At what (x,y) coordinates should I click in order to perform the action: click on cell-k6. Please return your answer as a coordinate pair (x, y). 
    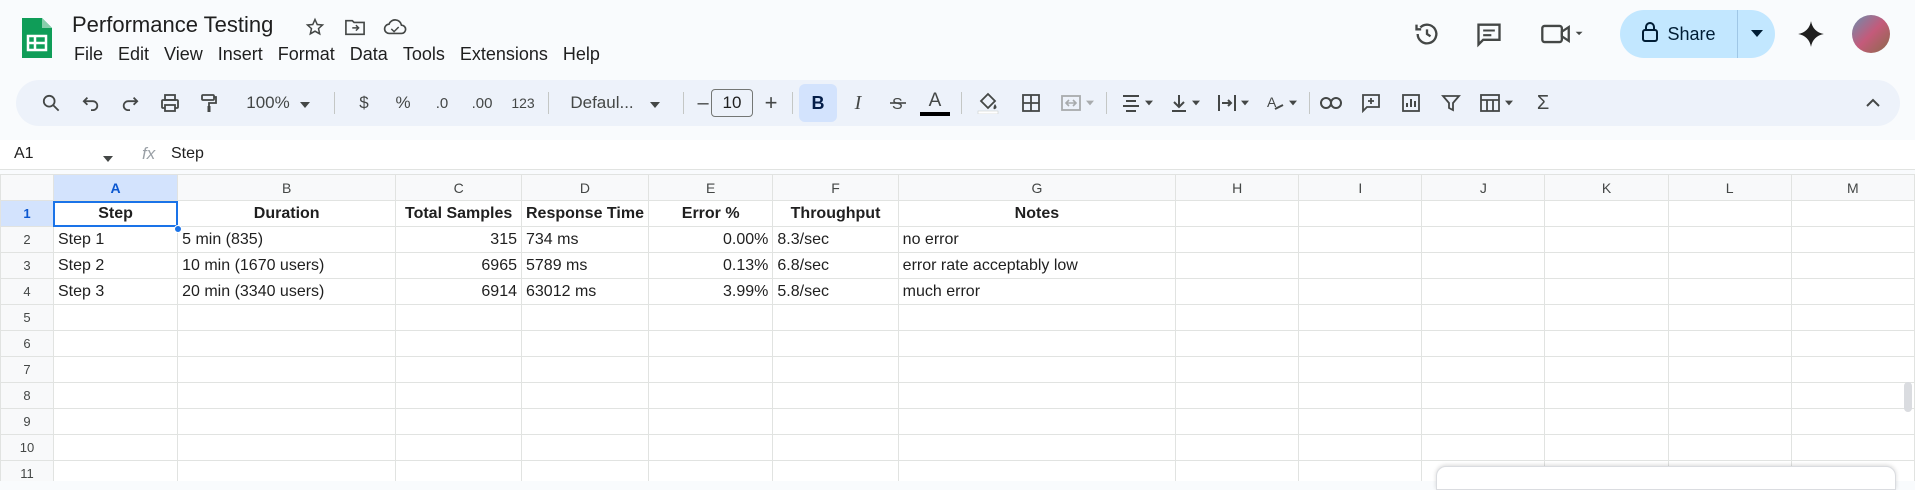
    Looking at the image, I should click on (1606, 343).